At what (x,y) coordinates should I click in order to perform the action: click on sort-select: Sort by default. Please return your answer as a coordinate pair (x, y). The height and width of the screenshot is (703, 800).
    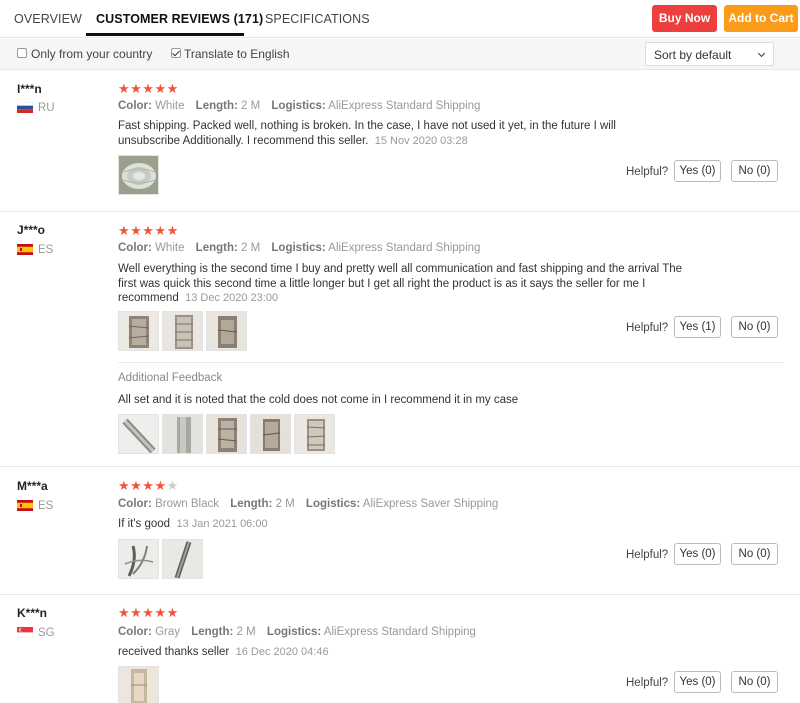
    Looking at the image, I should click on (709, 54).